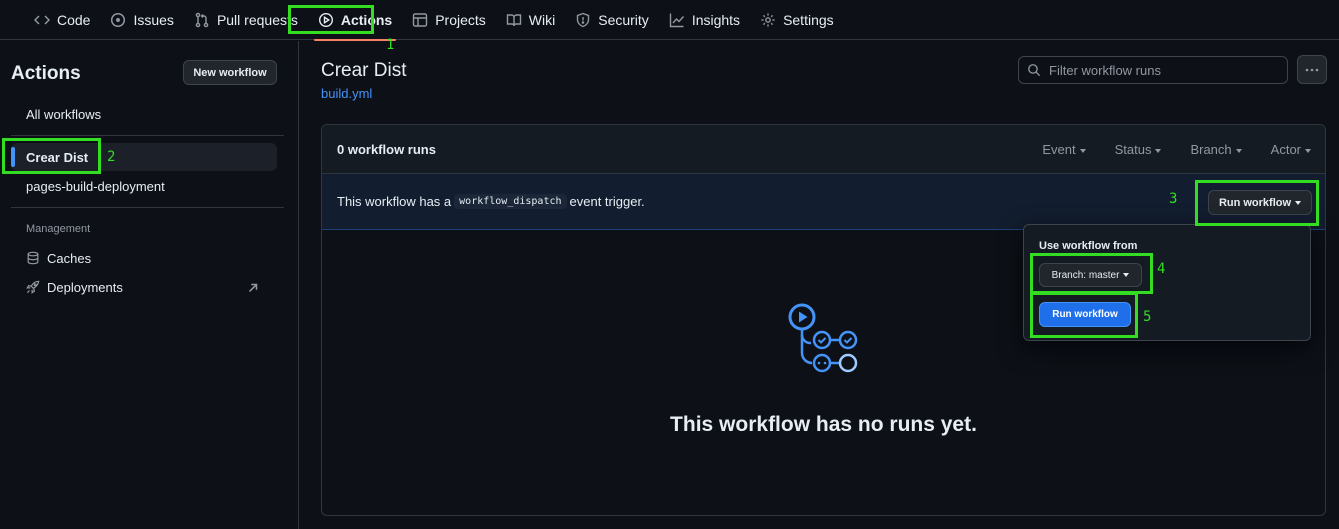 This screenshot has width=1339, height=529. I want to click on sidebar-item-caches: Caches, so click(144, 258).